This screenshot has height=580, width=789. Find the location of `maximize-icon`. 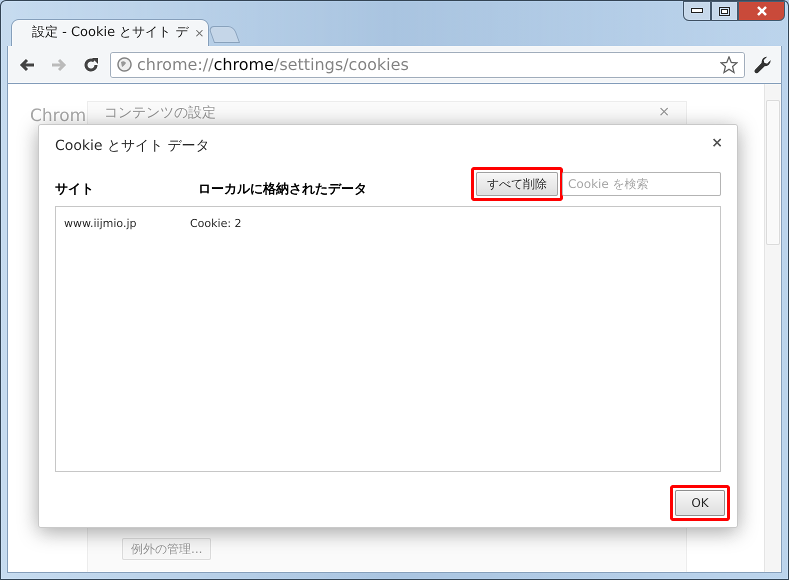

maximize-icon is located at coordinates (724, 11).